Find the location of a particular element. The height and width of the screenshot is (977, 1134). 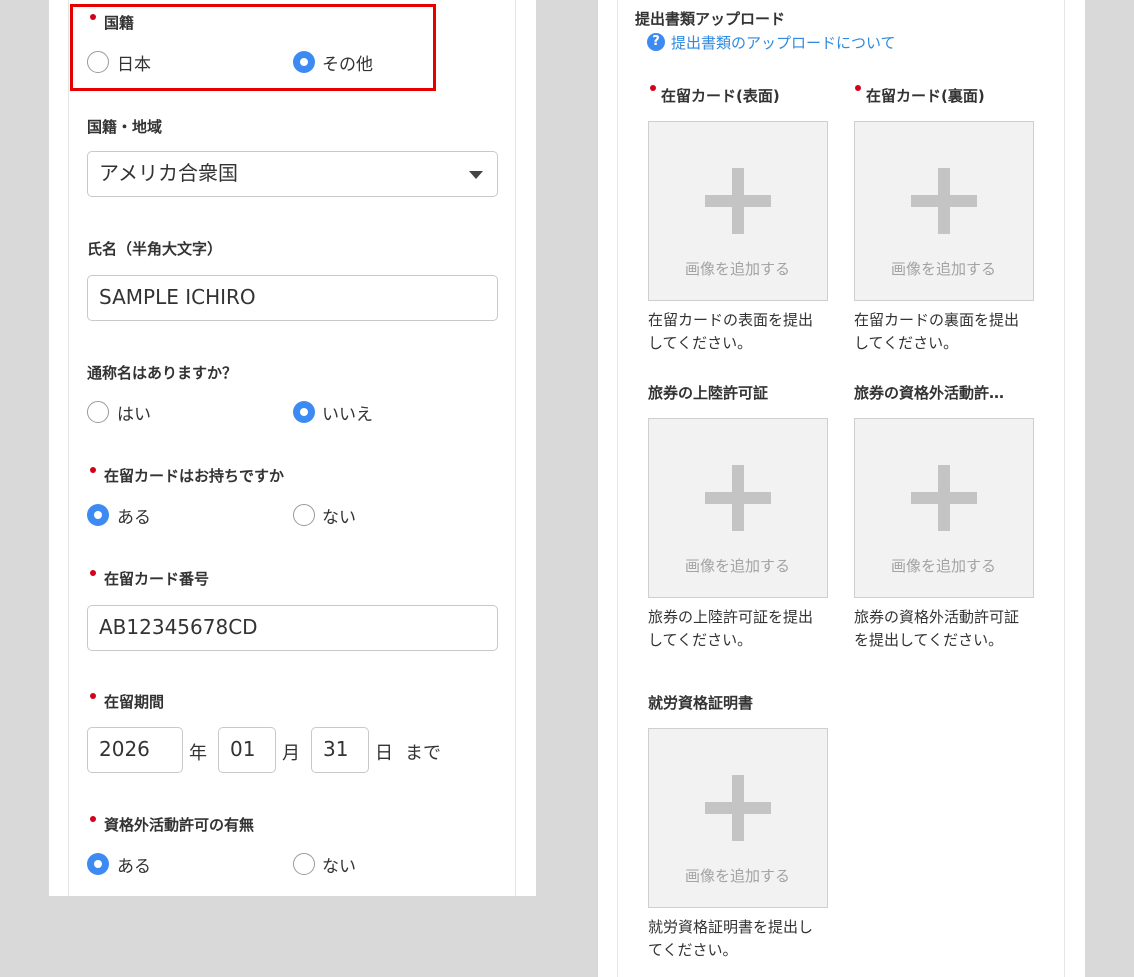

nationality-radio-japan is located at coordinates (98, 62).